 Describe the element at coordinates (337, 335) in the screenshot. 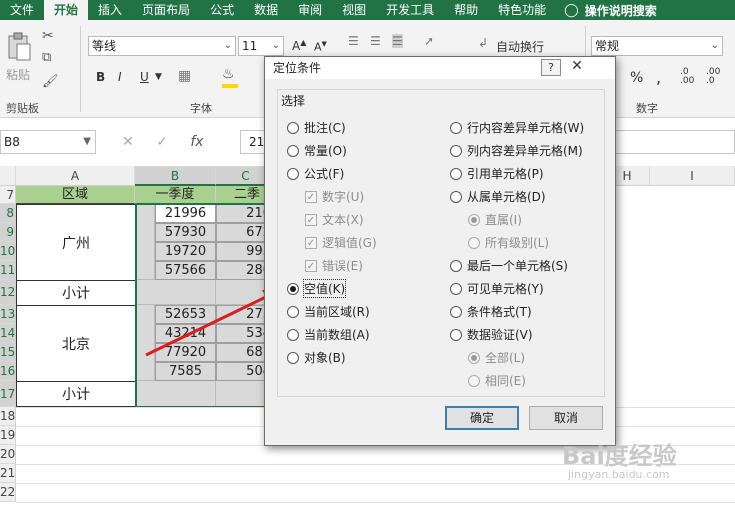

I see `option-label: 当前数组(A)` at that location.